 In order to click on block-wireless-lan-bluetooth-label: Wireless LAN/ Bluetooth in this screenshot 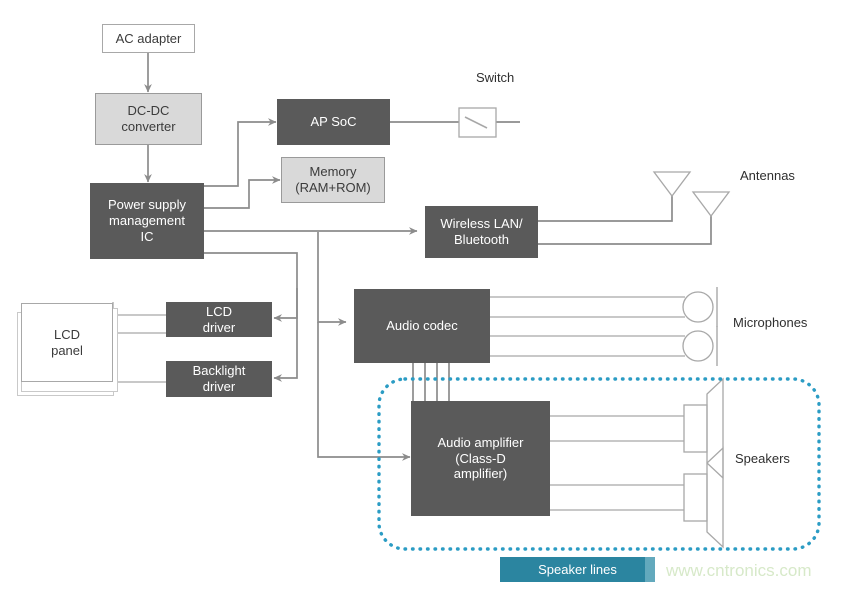, I will do `click(481, 231)`.